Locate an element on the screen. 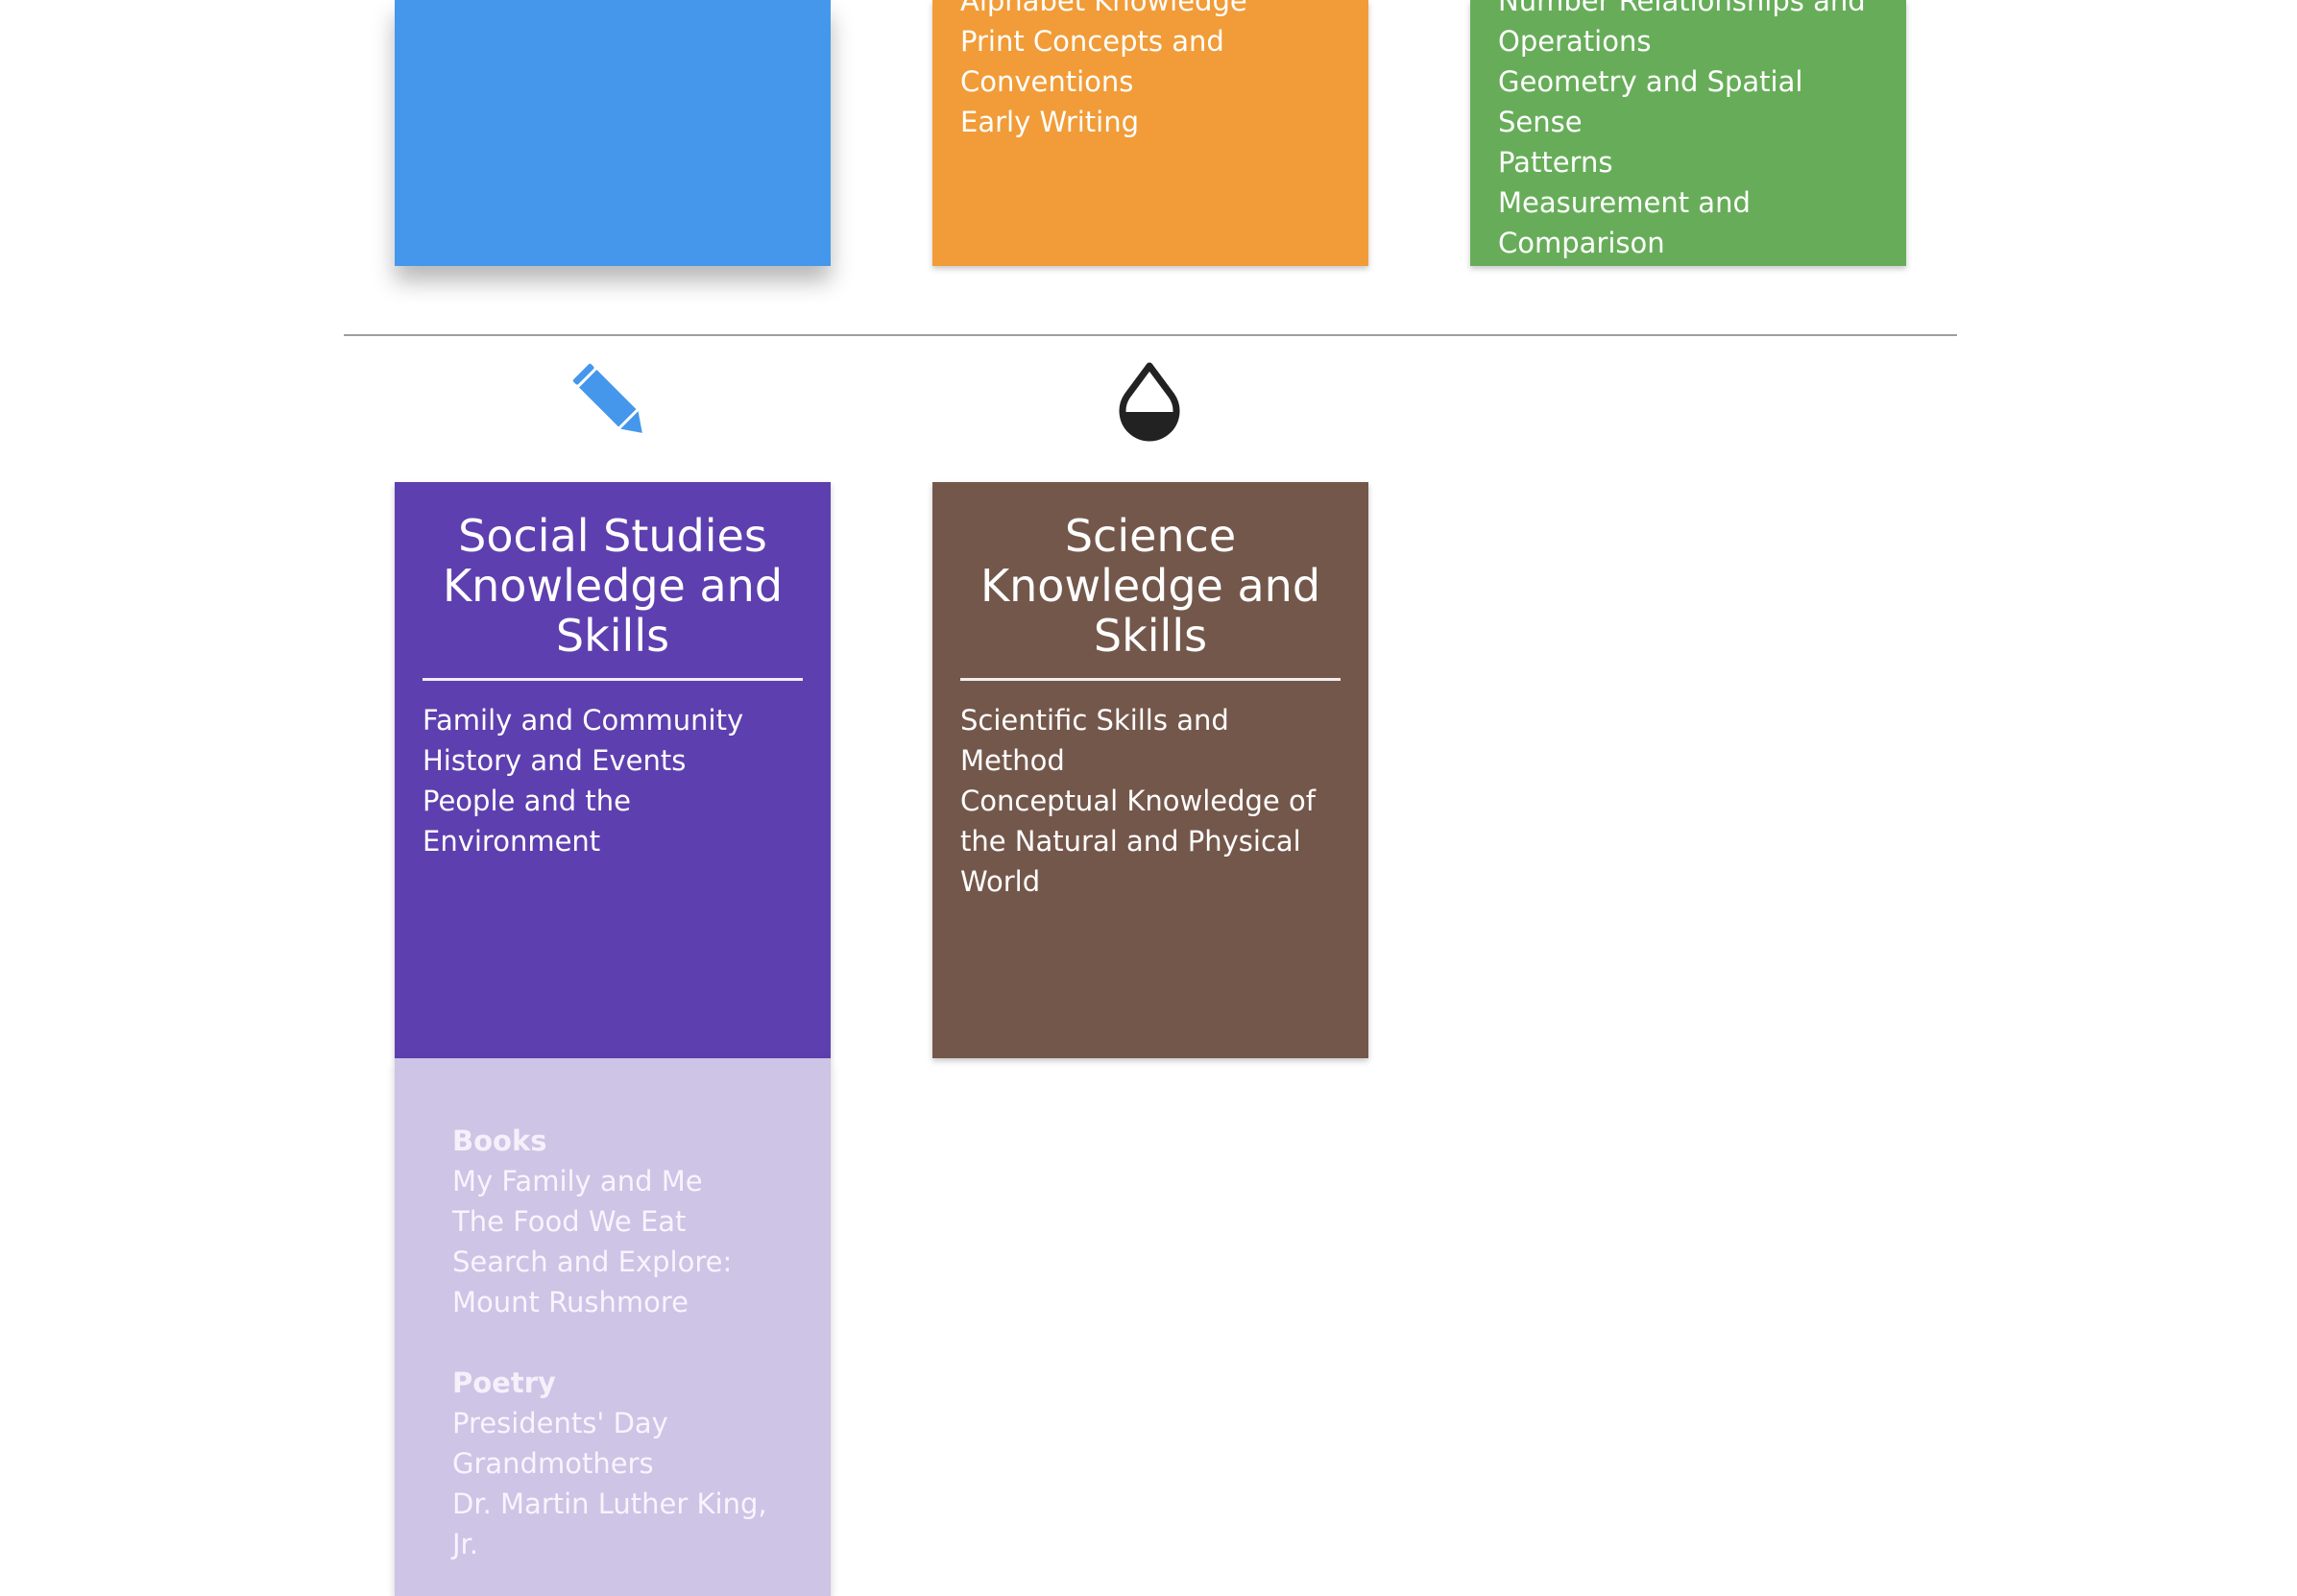 The image size is (2297, 1596). skill-item: Scientific Skills and Method is located at coordinates (1094, 740).